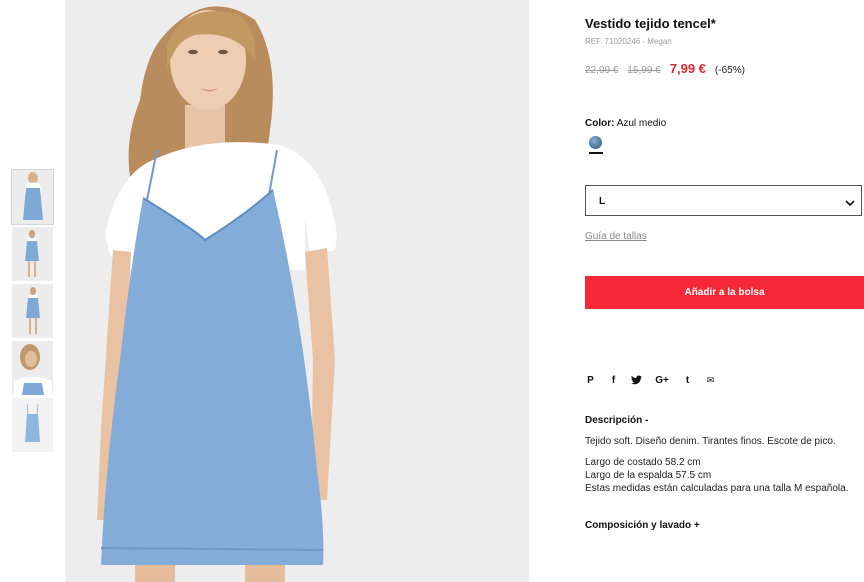  I want to click on color-label: Color:, so click(600, 123).